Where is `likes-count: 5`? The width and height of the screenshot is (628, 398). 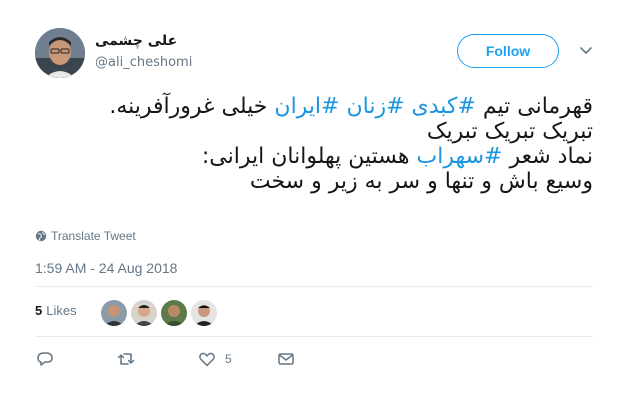 likes-count: 5 is located at coordinates (39, 310).